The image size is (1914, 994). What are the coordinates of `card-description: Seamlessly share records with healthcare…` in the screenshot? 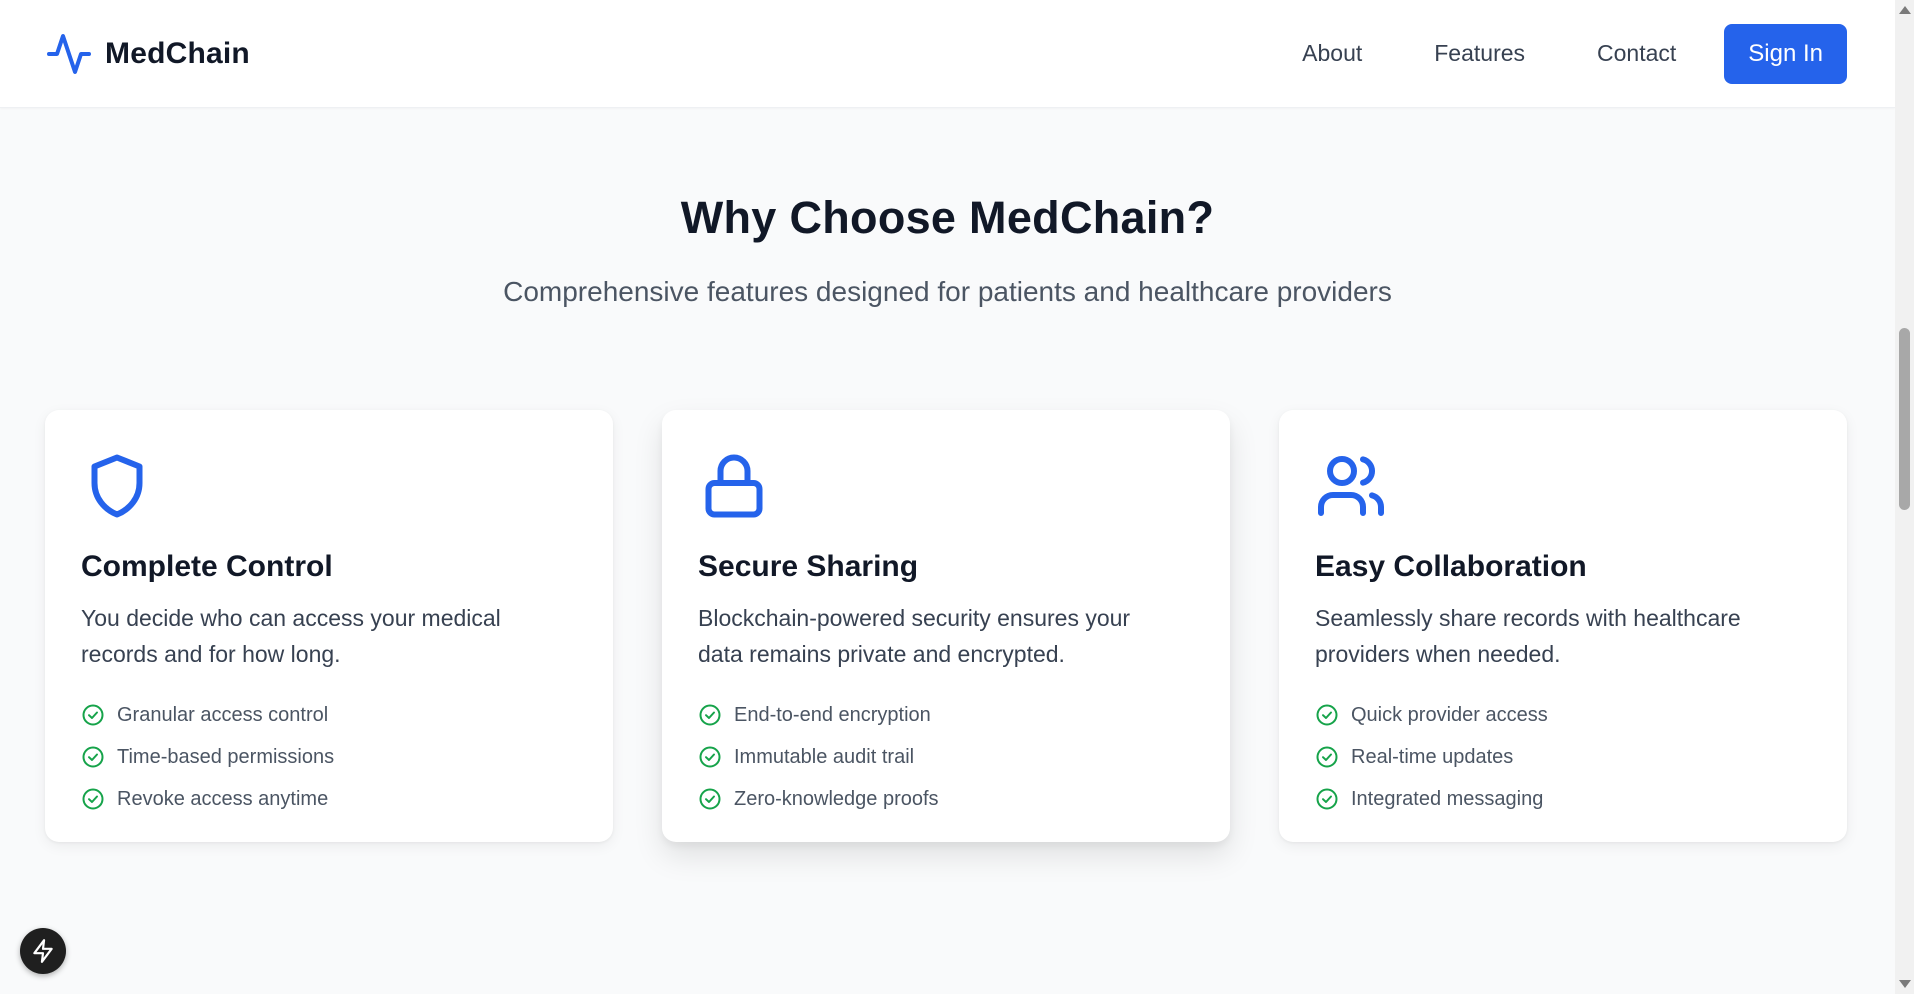 It's located at (1528, 636).